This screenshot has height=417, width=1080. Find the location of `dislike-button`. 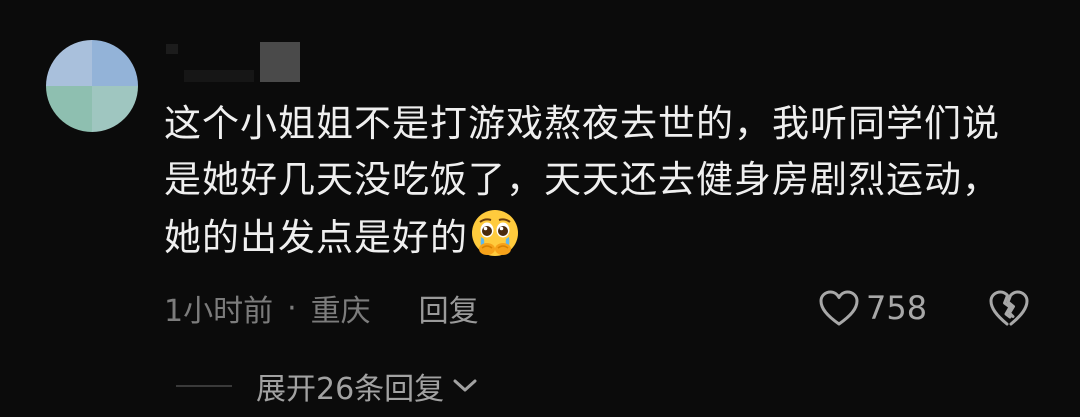

dislike-button is located at coordinates (1009, 310).